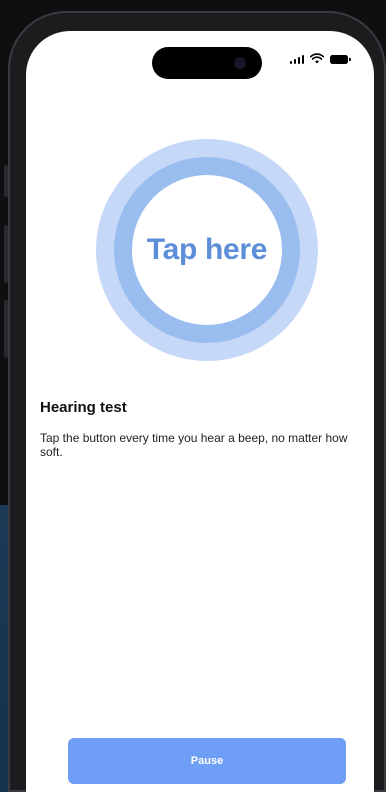  Describe the element at coordinates (240, 63) in the screenshot. I see `camera-icon` at that location.